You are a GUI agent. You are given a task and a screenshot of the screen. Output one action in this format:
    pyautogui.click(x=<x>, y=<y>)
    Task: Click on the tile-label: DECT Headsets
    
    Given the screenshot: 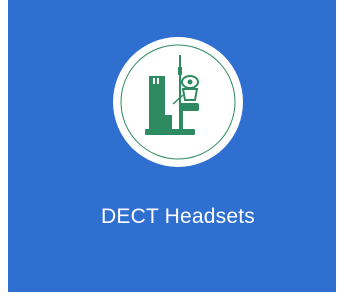 What is the action you would take?
    pyautogui.click(x=178, y=216)
    